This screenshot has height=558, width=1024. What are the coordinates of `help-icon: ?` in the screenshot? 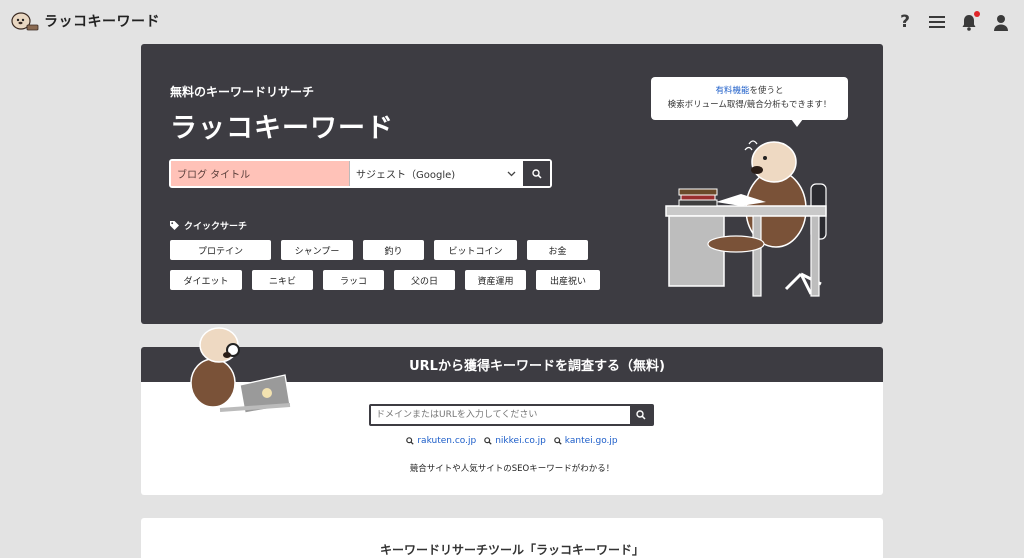 It's located at (905, 22).